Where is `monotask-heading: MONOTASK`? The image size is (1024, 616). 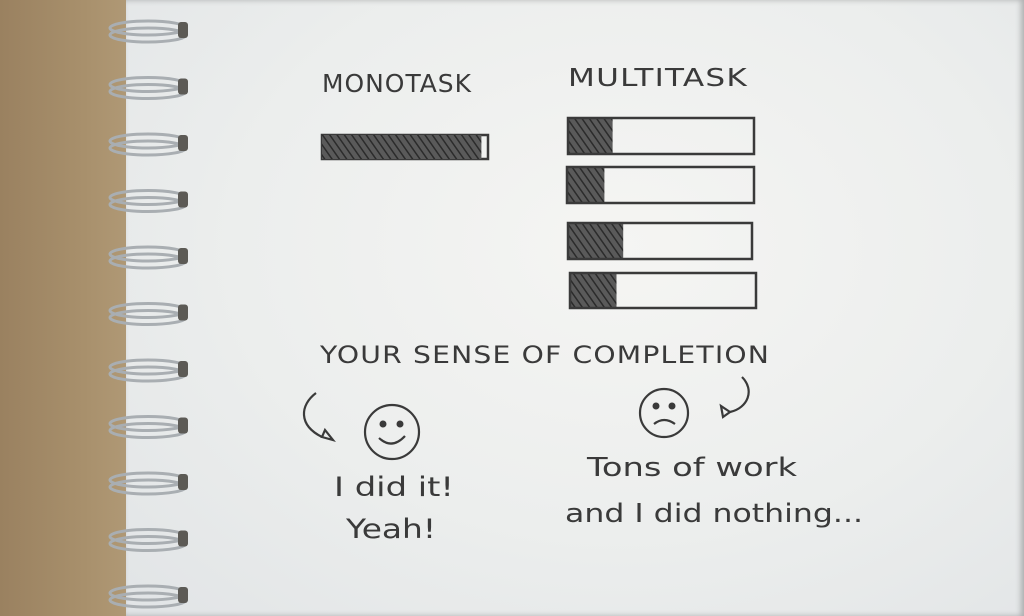 monotask-heading: MONOTASK is located at coordinates (397, 83).